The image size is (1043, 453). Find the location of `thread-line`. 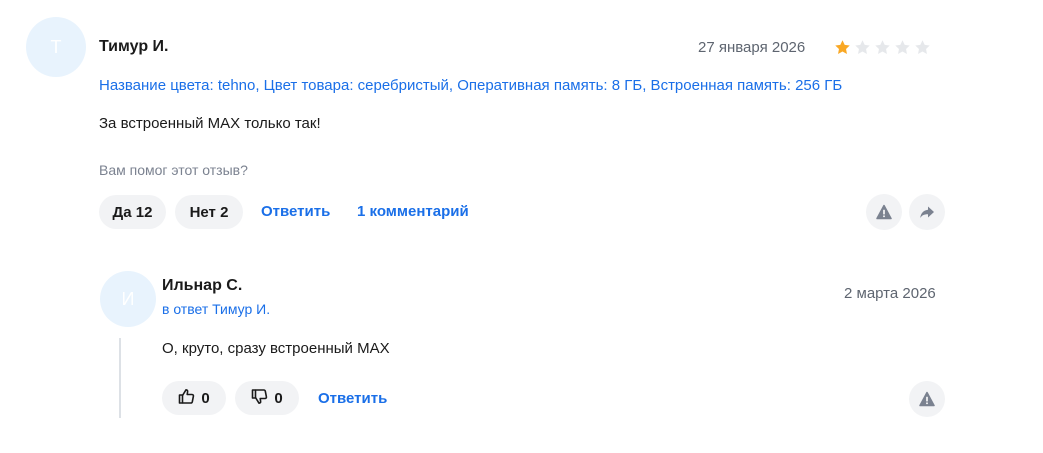

thread-line is located at coordinates (120, 378).